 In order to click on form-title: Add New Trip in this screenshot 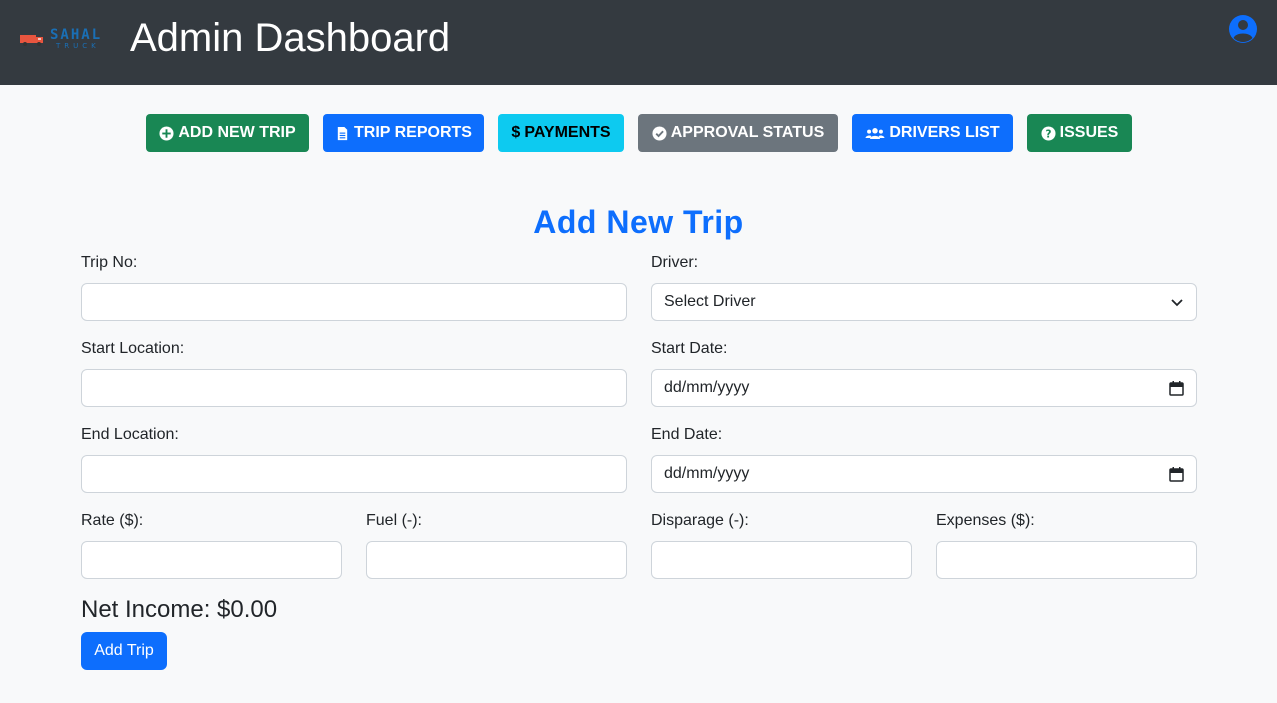, I will do `click(638, 222)`.